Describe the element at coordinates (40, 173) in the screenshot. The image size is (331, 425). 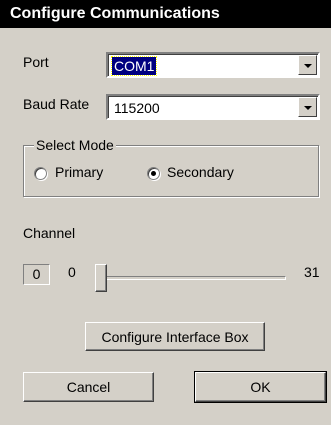
I see `primary-radio` at that location.